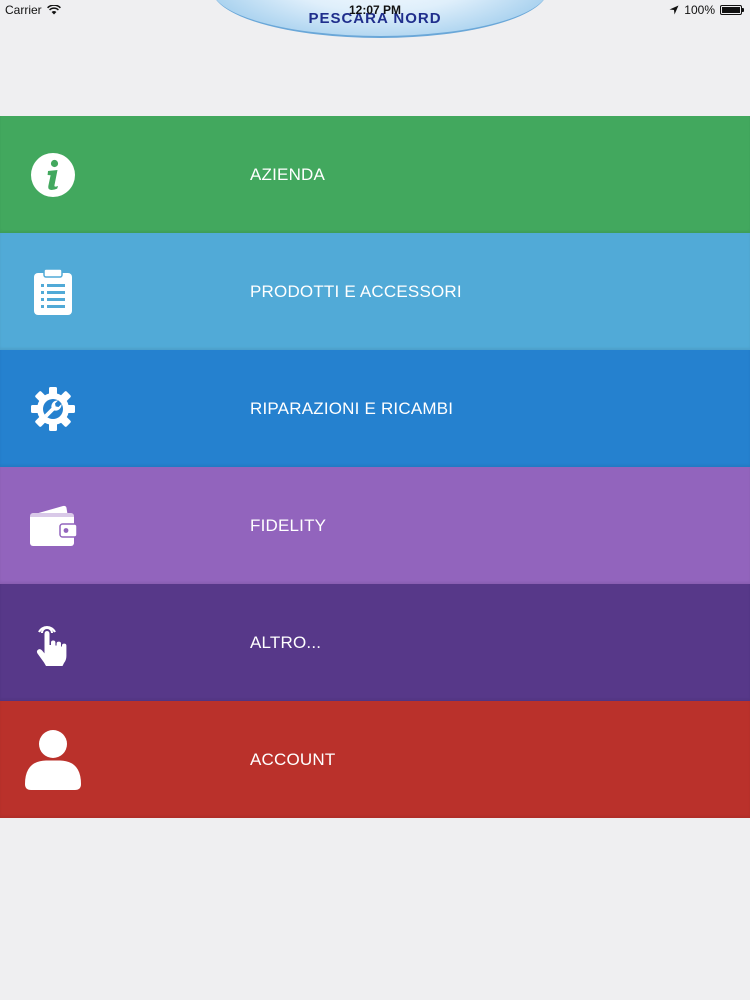 This screenshot has width=750, height=1000. What do you see at coordinates (674, 10) in the screenshot?
I see `location-arrow-icon` at bounding box center [674, 10].